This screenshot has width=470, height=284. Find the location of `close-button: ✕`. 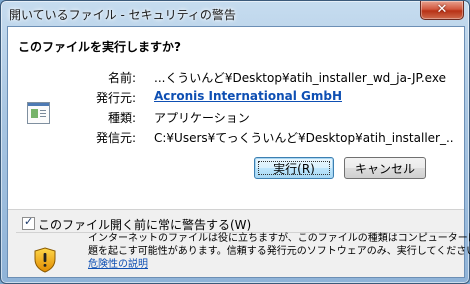

close-button: ✕ is located at coordinates (442, 10).